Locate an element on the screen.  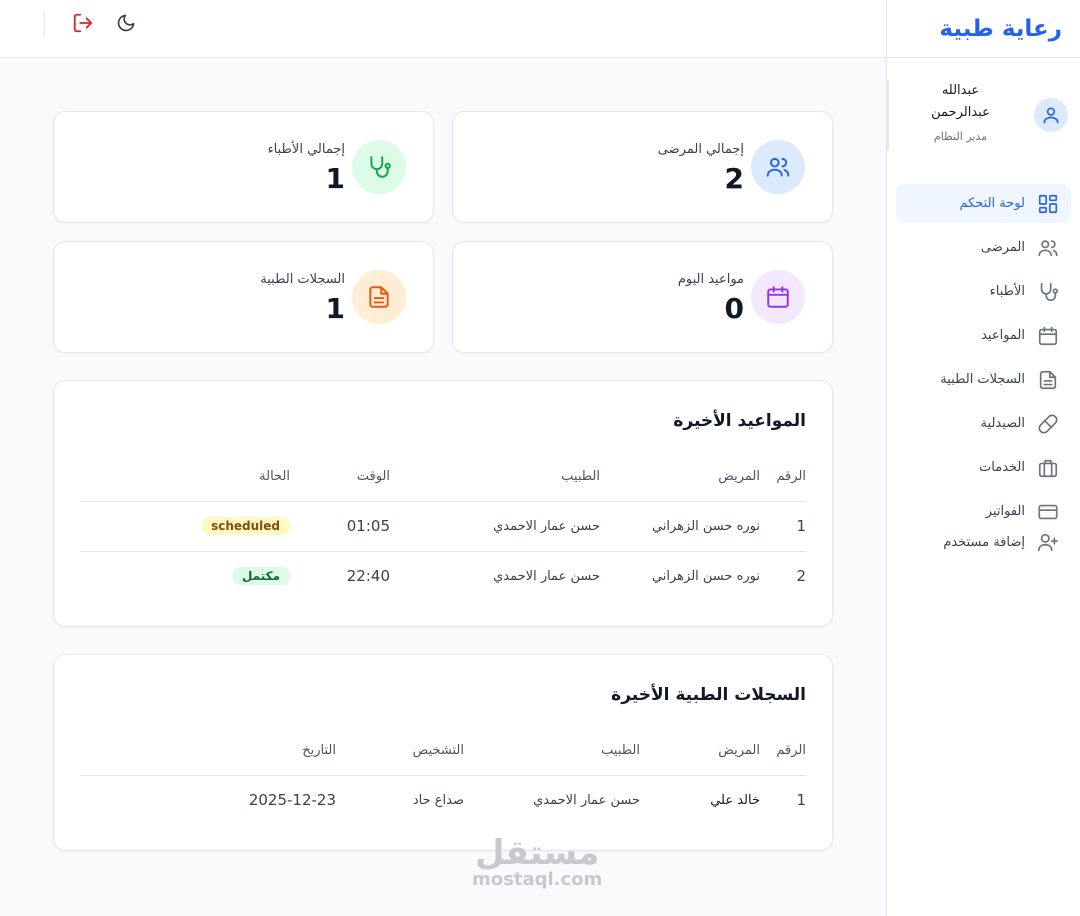
brand-title: رعاية طبية is located at coordinates (1000, 29).